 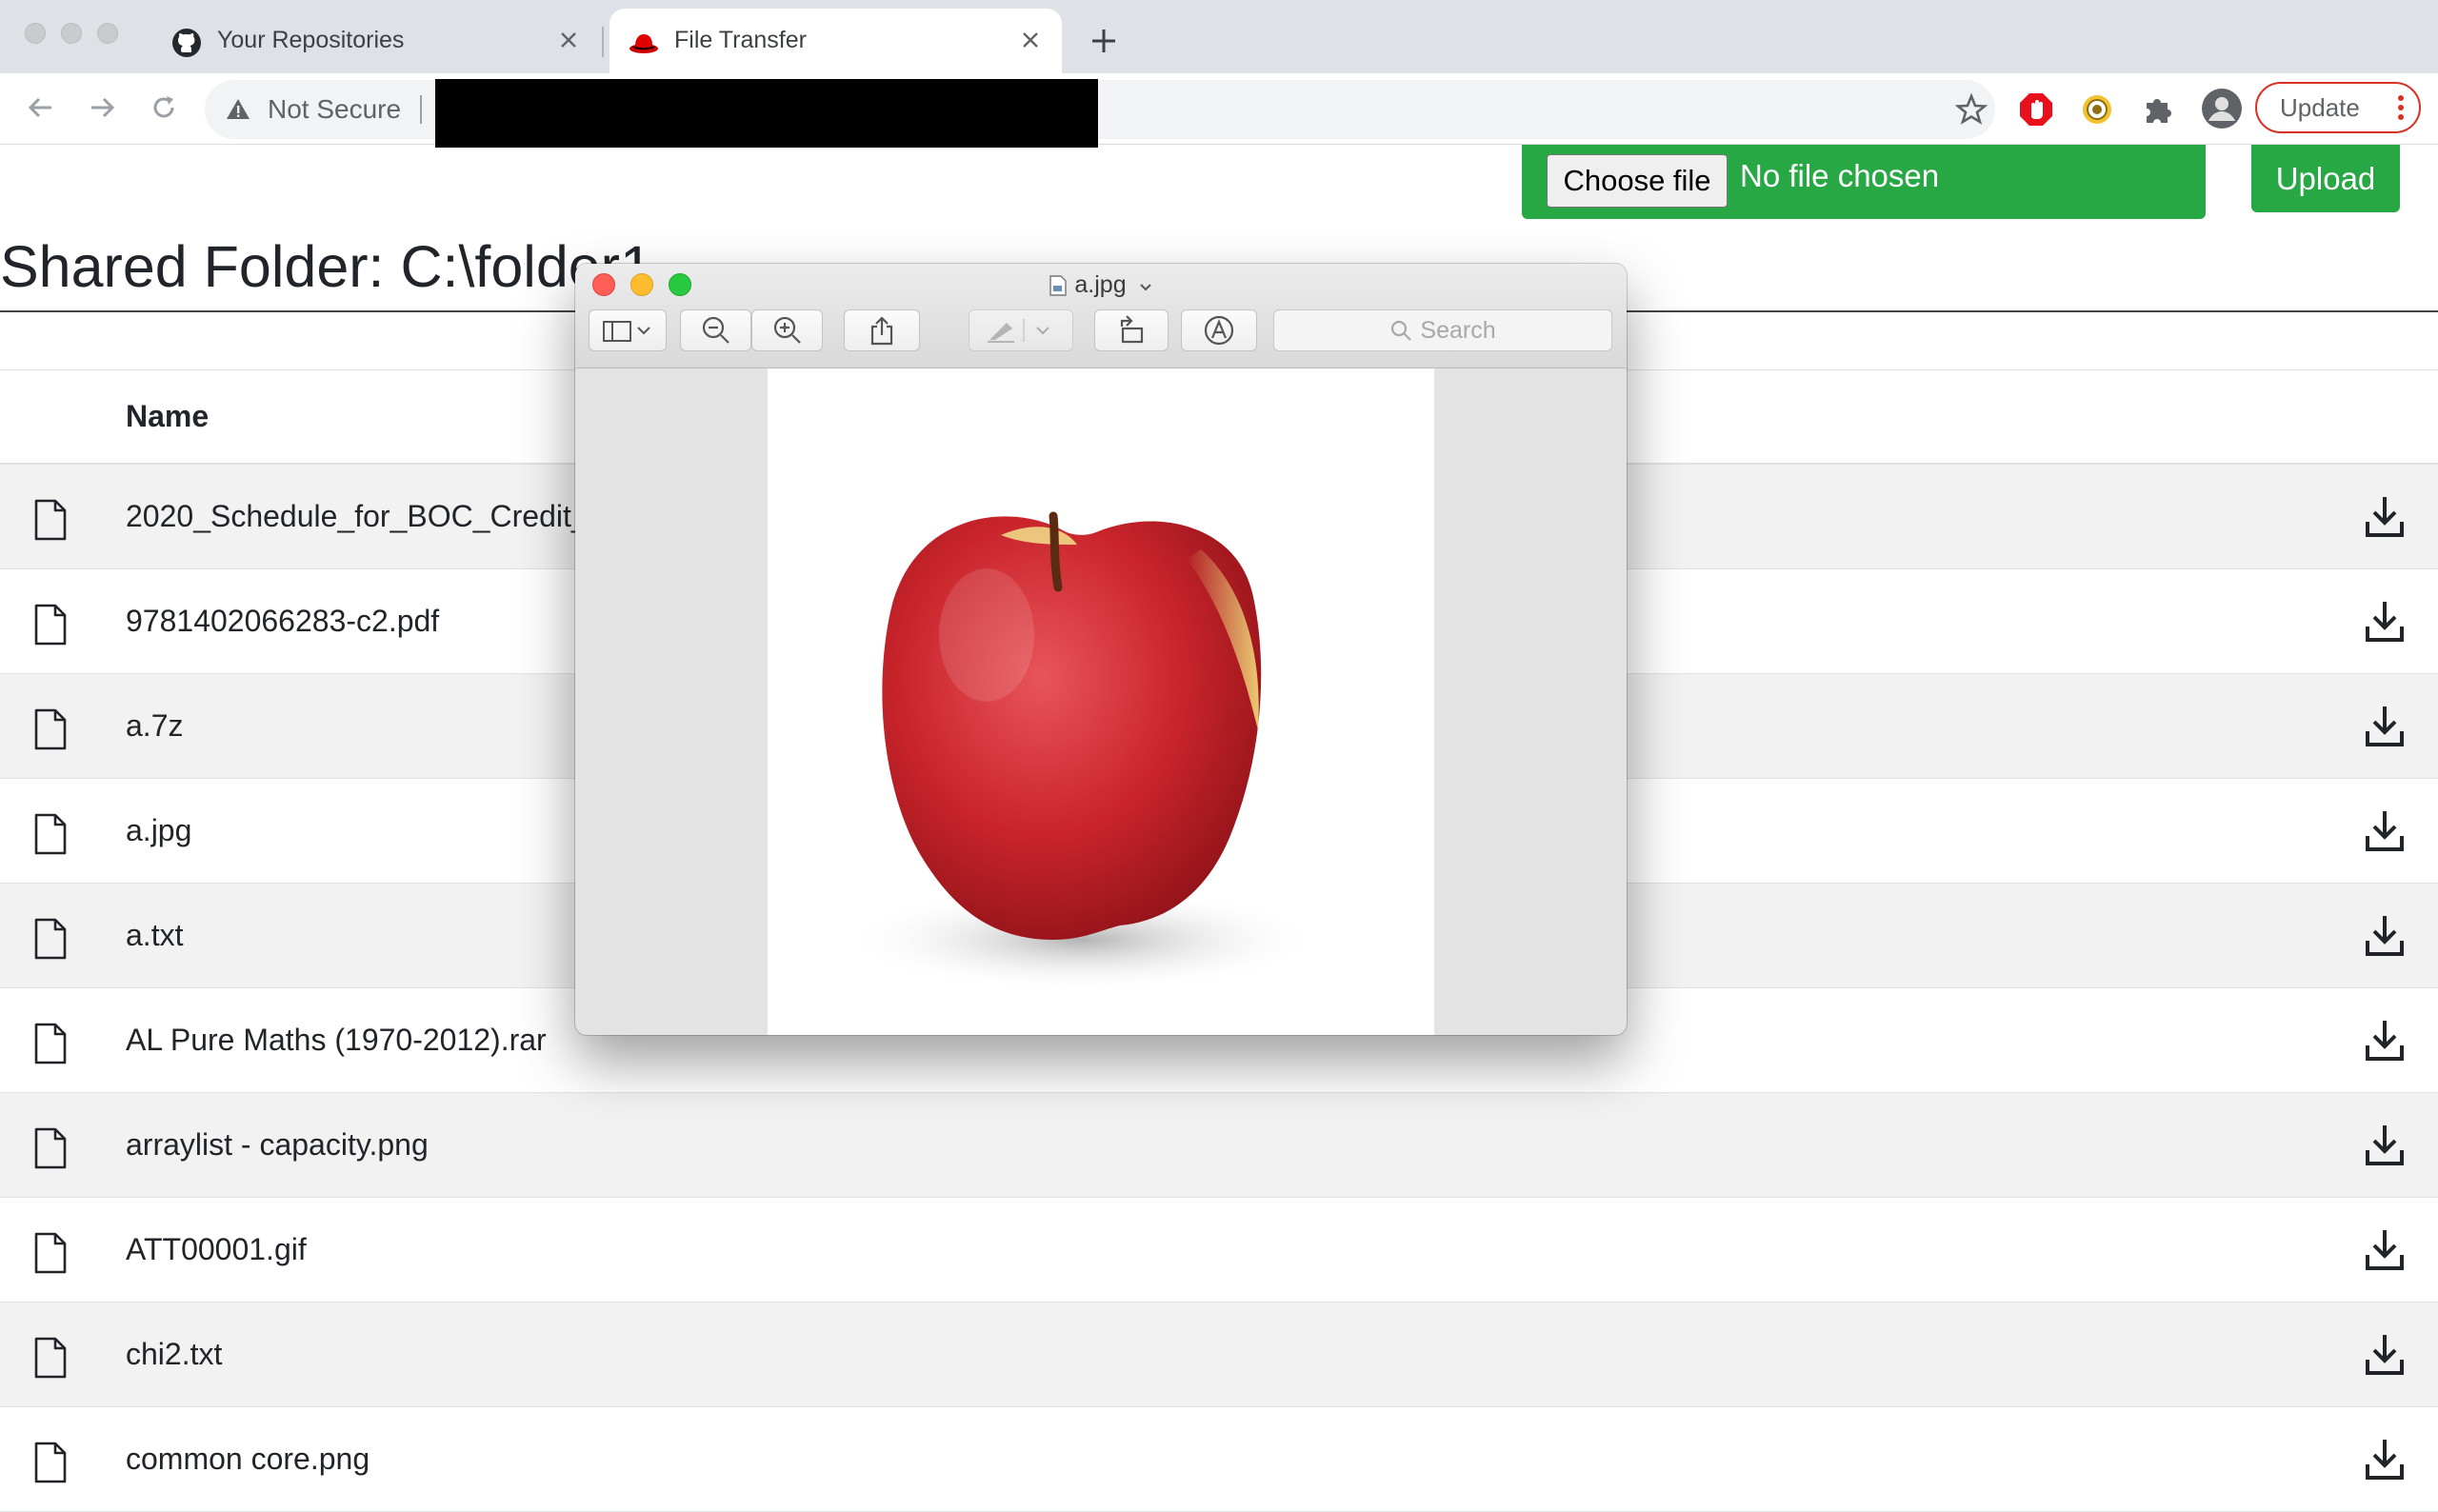 What do you see at coordinates (102, 108) in the screenshot?
I see `forward-arrow-icon` at bounding box center [102, 108].